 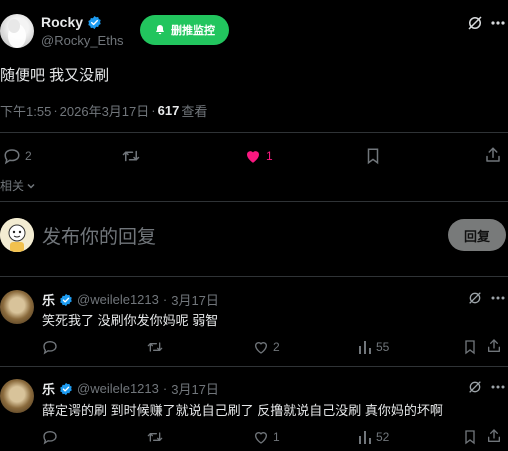 I want to click on like-count: 1, so click(x=269, y=156).